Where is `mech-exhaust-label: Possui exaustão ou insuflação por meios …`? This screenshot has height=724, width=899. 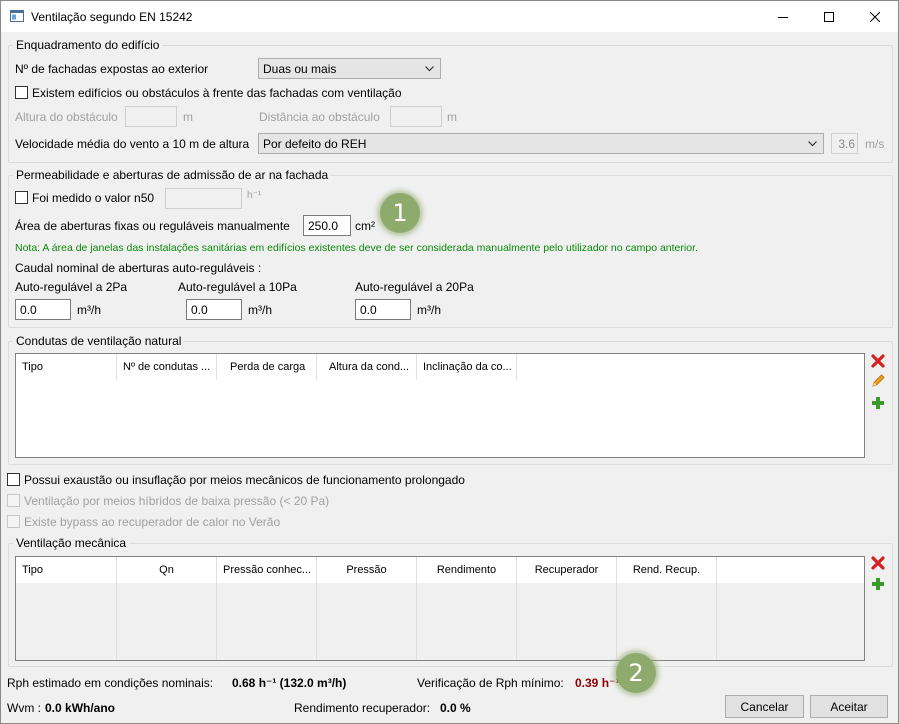
mech-exhaust-label: Possui exaustão ou insuflação por meios … is located at coordinates (244, 480).